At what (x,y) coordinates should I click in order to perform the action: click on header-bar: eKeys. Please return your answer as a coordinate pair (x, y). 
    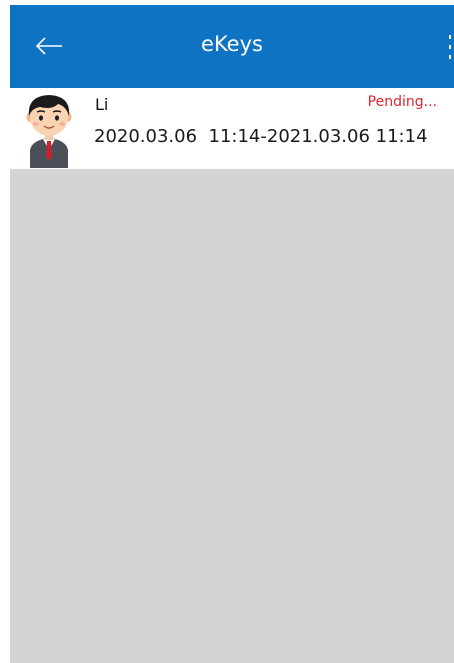
    Looking at the image, I should click on (232, 46).